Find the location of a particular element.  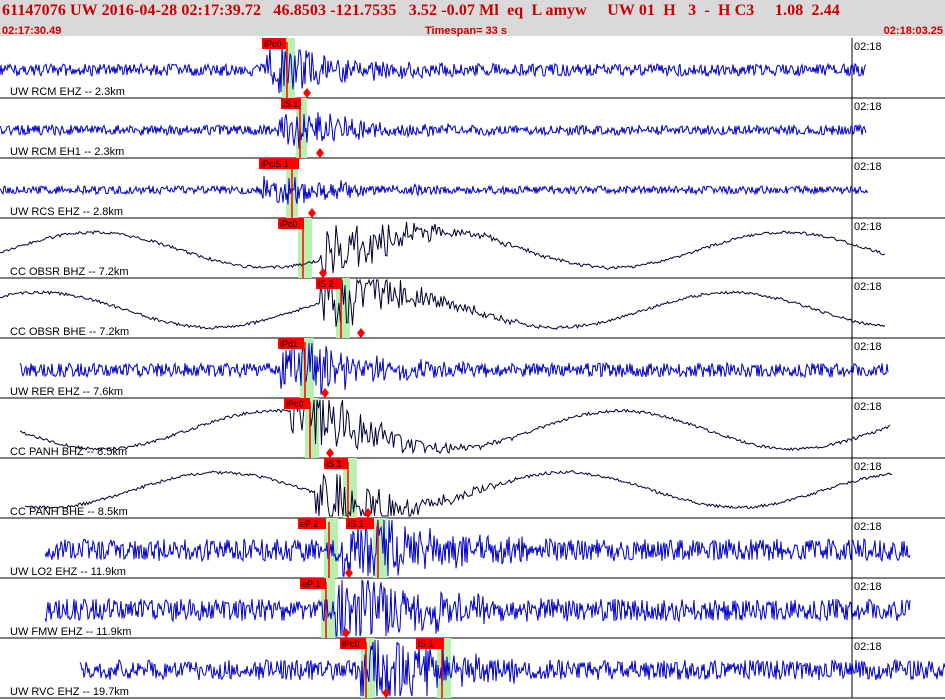

pick-label: eP 2 is located at coordinates (309, 524).